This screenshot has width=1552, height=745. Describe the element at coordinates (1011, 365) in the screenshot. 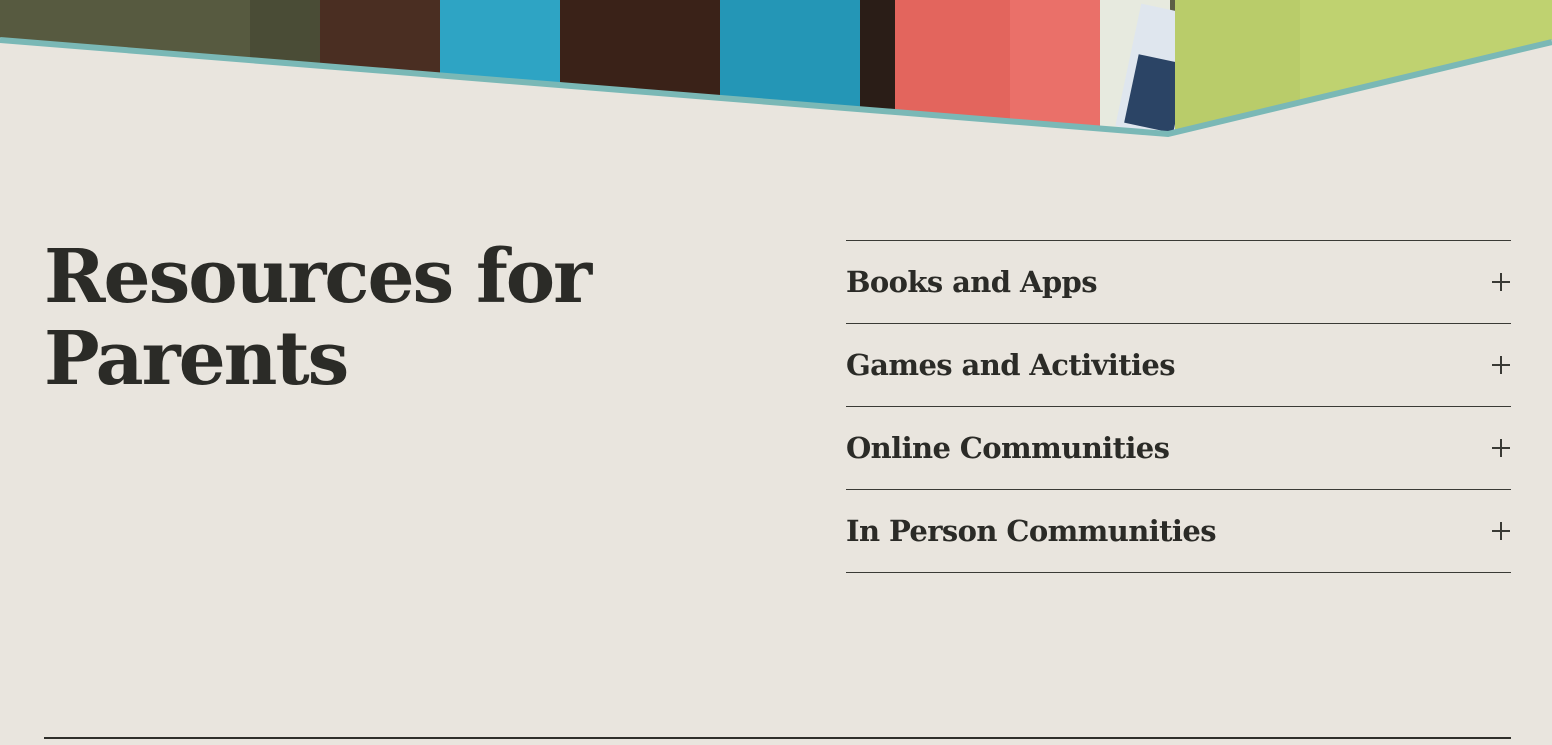

I see `accordion-item-label: Games and Activities` at that location.